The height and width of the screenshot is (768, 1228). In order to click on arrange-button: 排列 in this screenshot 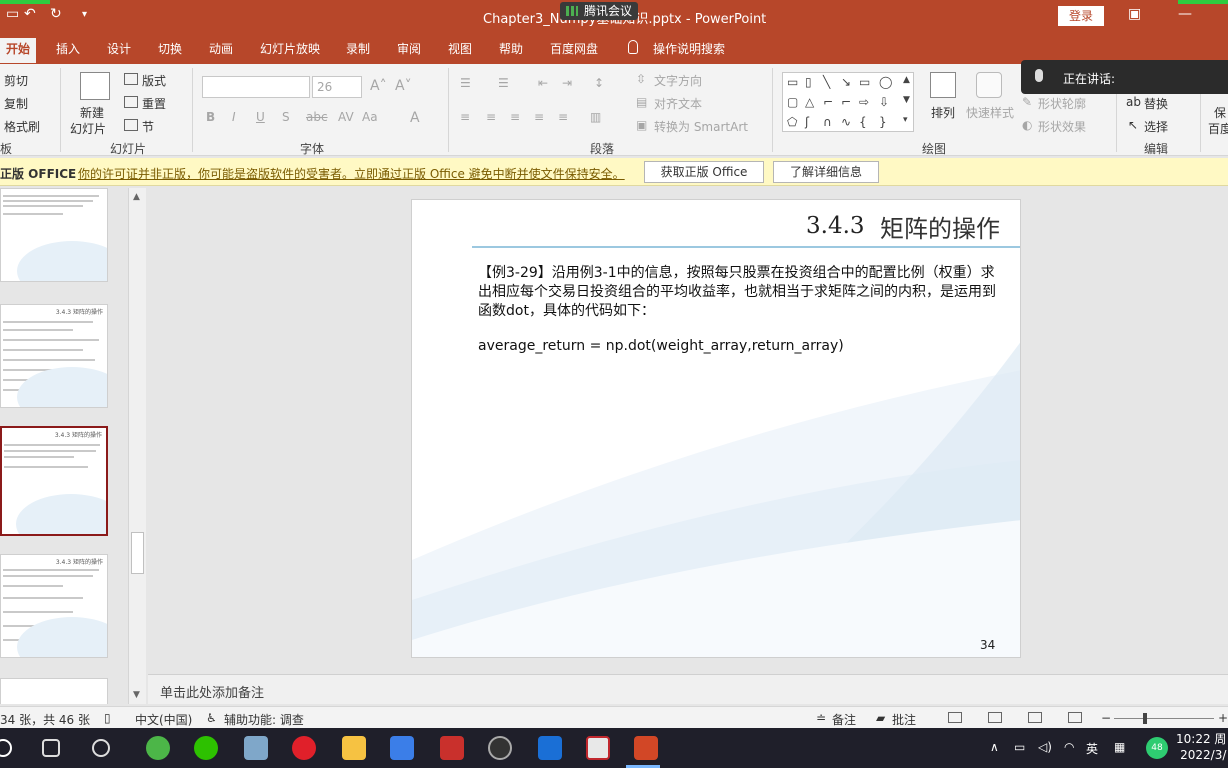, I will do `click(943, 112)`.